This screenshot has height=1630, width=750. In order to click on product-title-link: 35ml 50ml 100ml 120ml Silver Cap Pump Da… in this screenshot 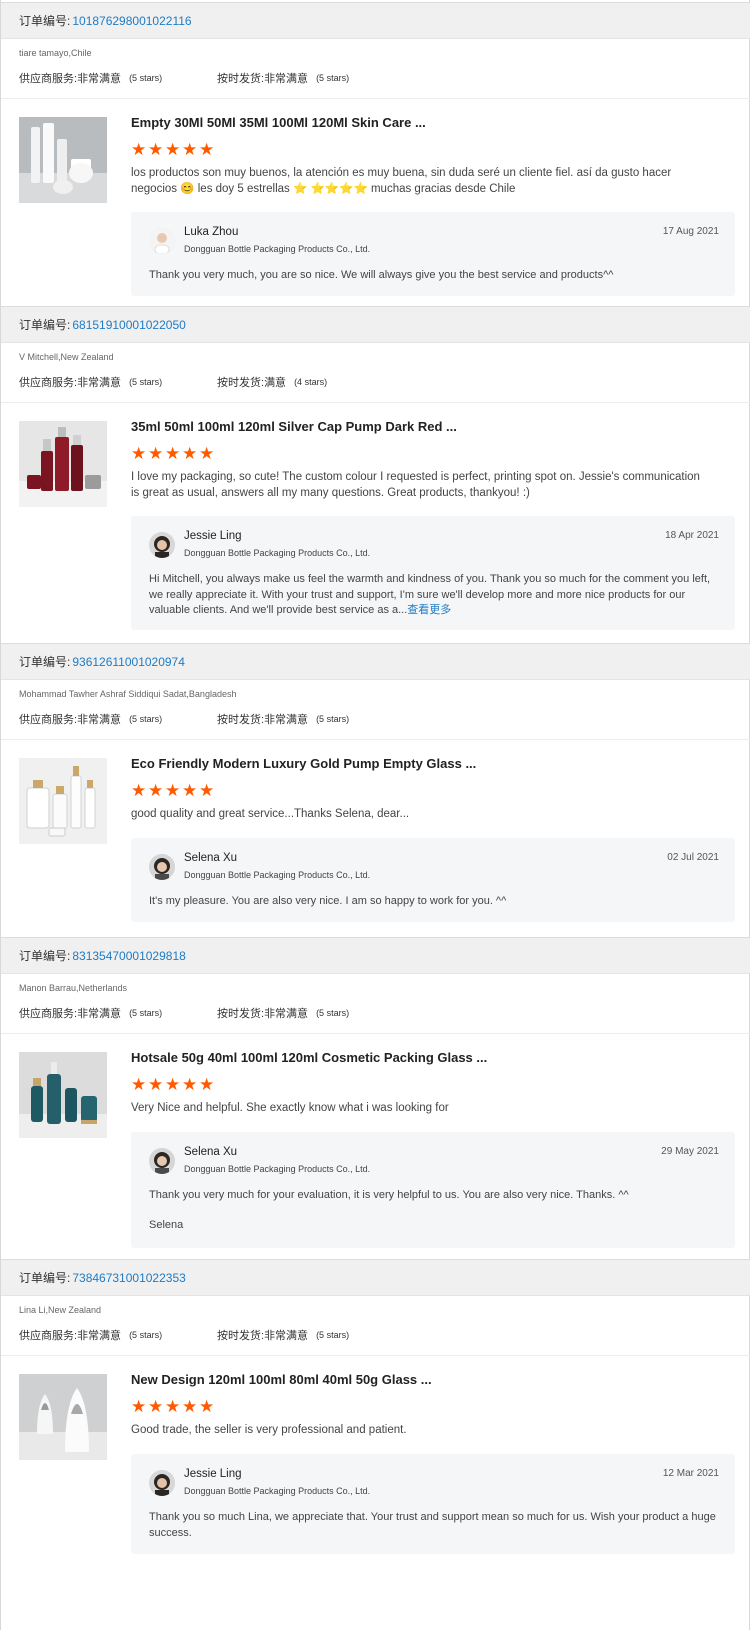, I will do `click(294, 426)`.